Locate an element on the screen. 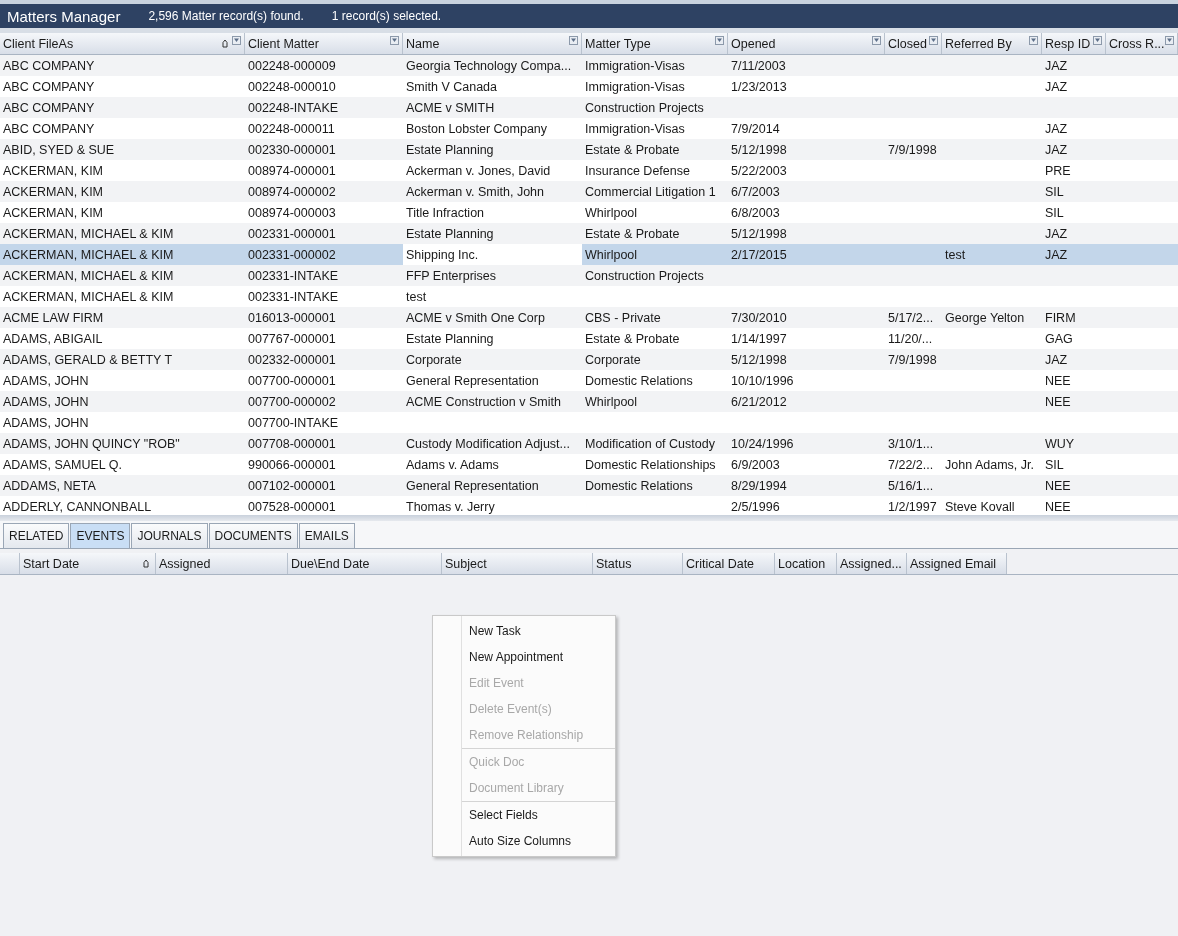 This screenshot has height=936, width=1178. table-cell-text: Immigration-Visas is located at coordinates (635, 129).